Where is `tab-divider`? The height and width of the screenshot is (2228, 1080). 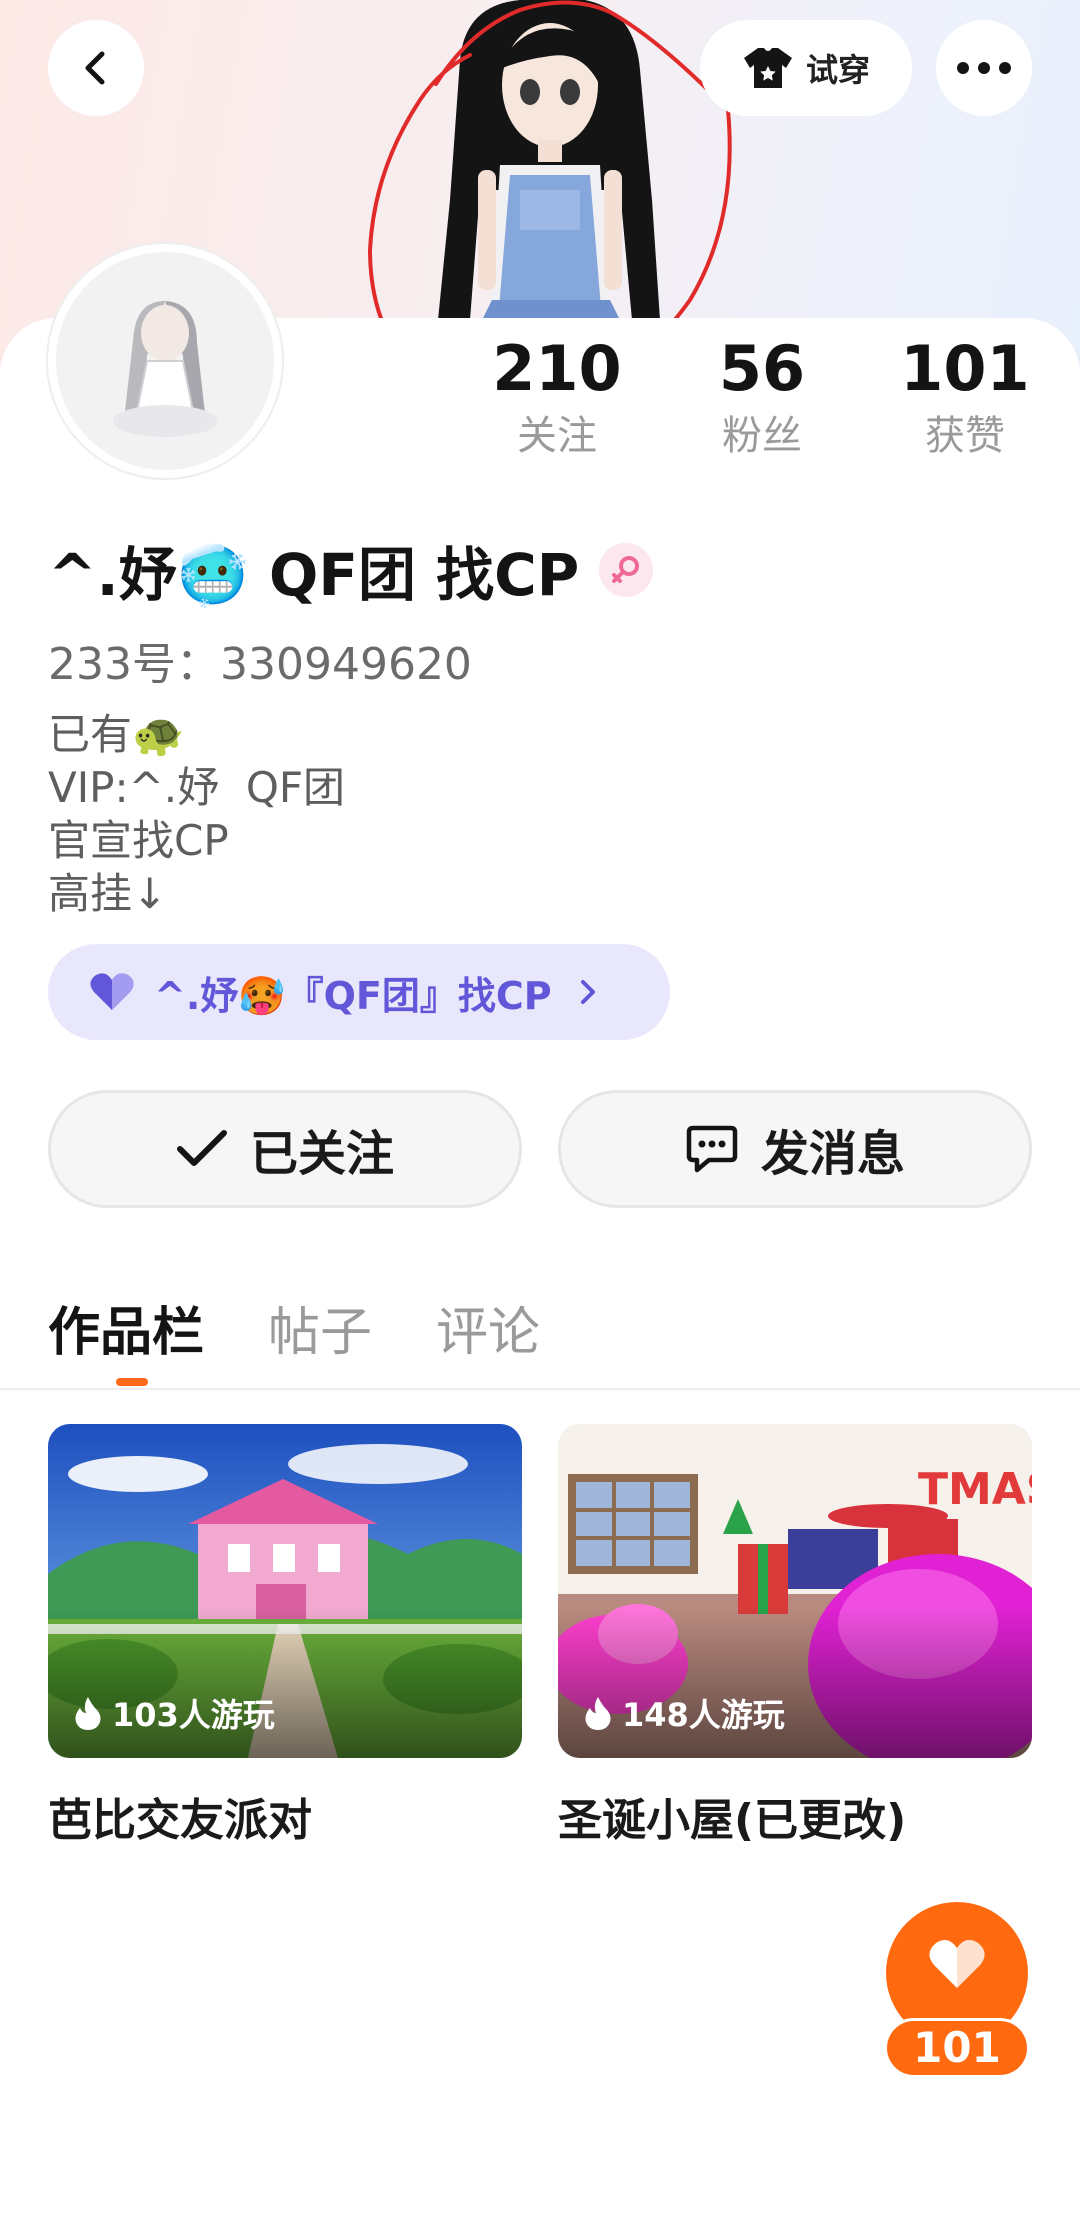 tab-divider is located at coordinates (540, 1389).